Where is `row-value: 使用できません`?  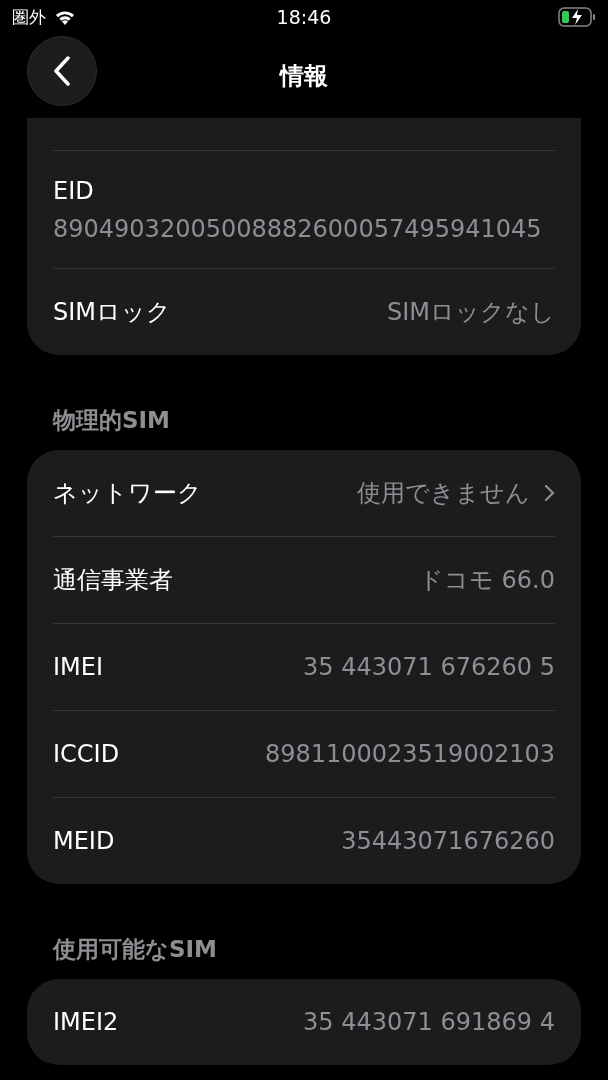 row-value: 使用できません is located at coordinates (443, 493).